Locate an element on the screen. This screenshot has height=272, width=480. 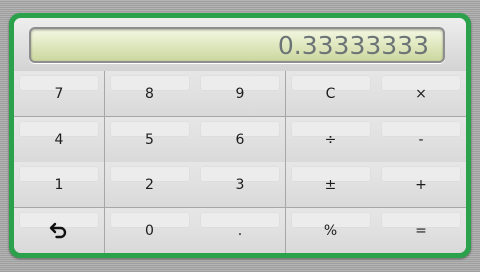
key-label: . is located at coordinates (240, 230).